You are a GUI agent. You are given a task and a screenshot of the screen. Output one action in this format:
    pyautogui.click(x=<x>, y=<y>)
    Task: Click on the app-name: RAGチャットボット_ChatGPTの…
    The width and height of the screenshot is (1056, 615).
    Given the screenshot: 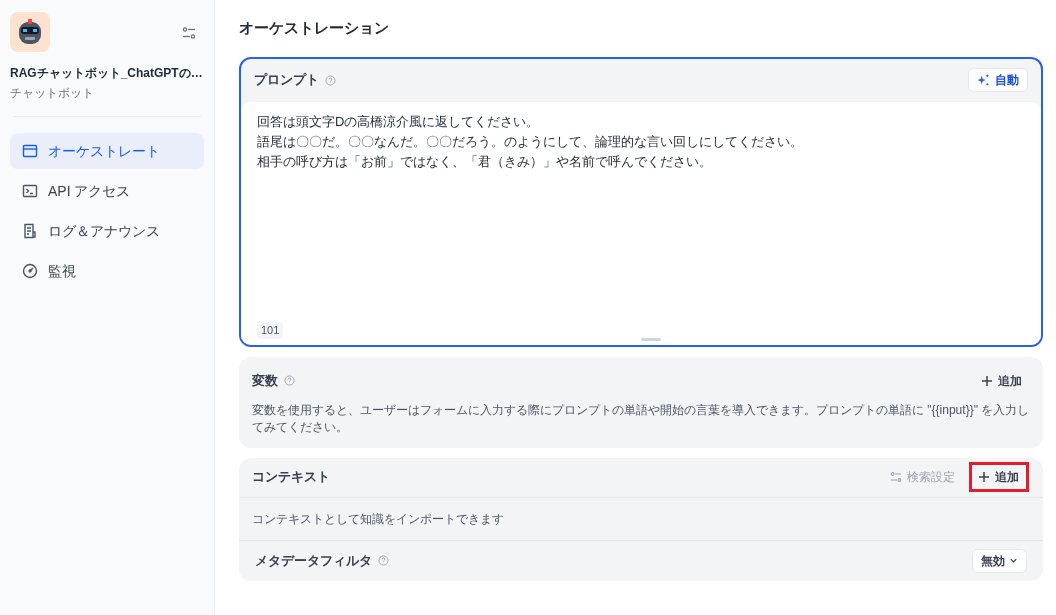 What is the action you would take?
    pyautogui.click(x=106, y=73)
    